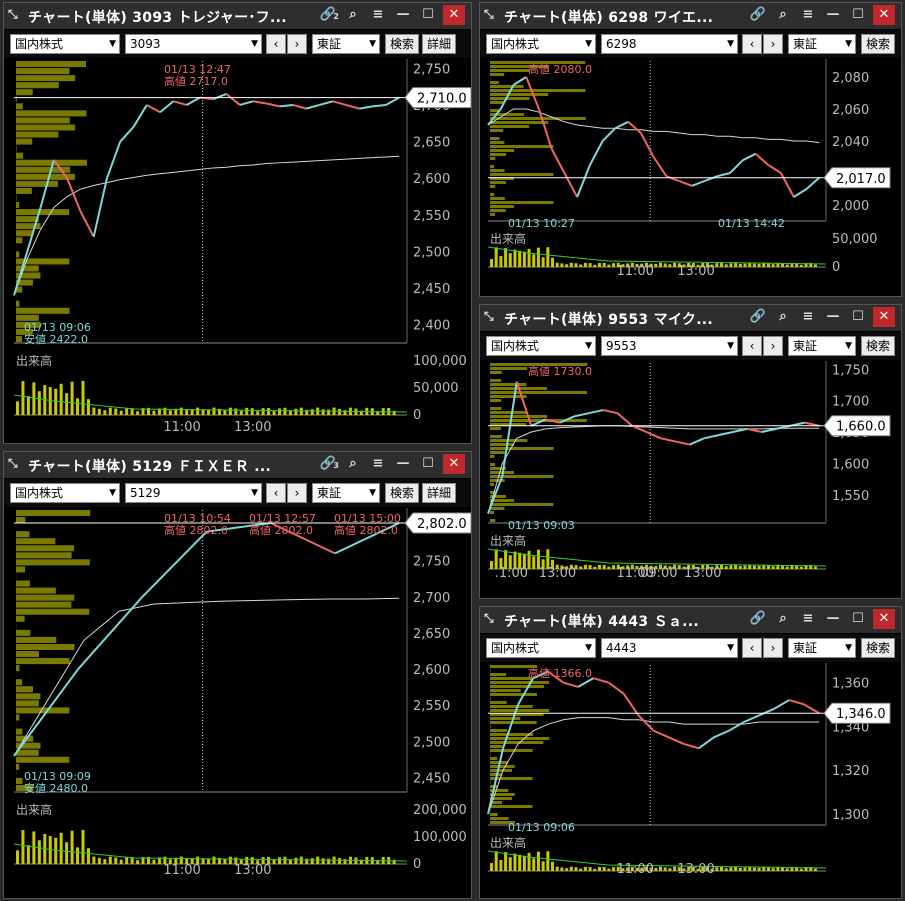 The image size is (905, 901). I want to click on code-input: 9553 ▼, so click(669, 346).